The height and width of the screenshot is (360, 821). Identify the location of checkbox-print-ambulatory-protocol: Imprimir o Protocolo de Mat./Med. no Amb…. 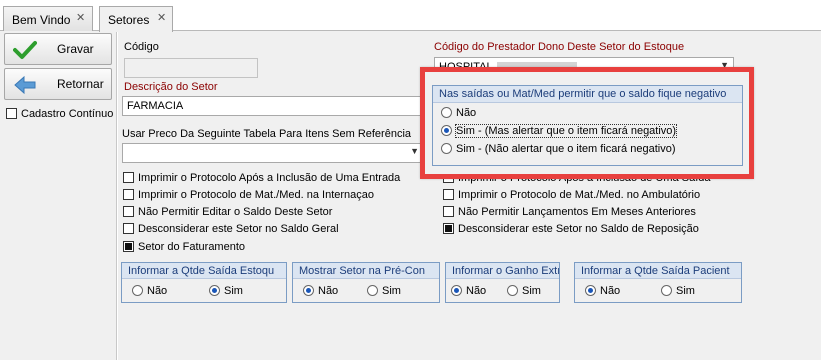
(571, 196).